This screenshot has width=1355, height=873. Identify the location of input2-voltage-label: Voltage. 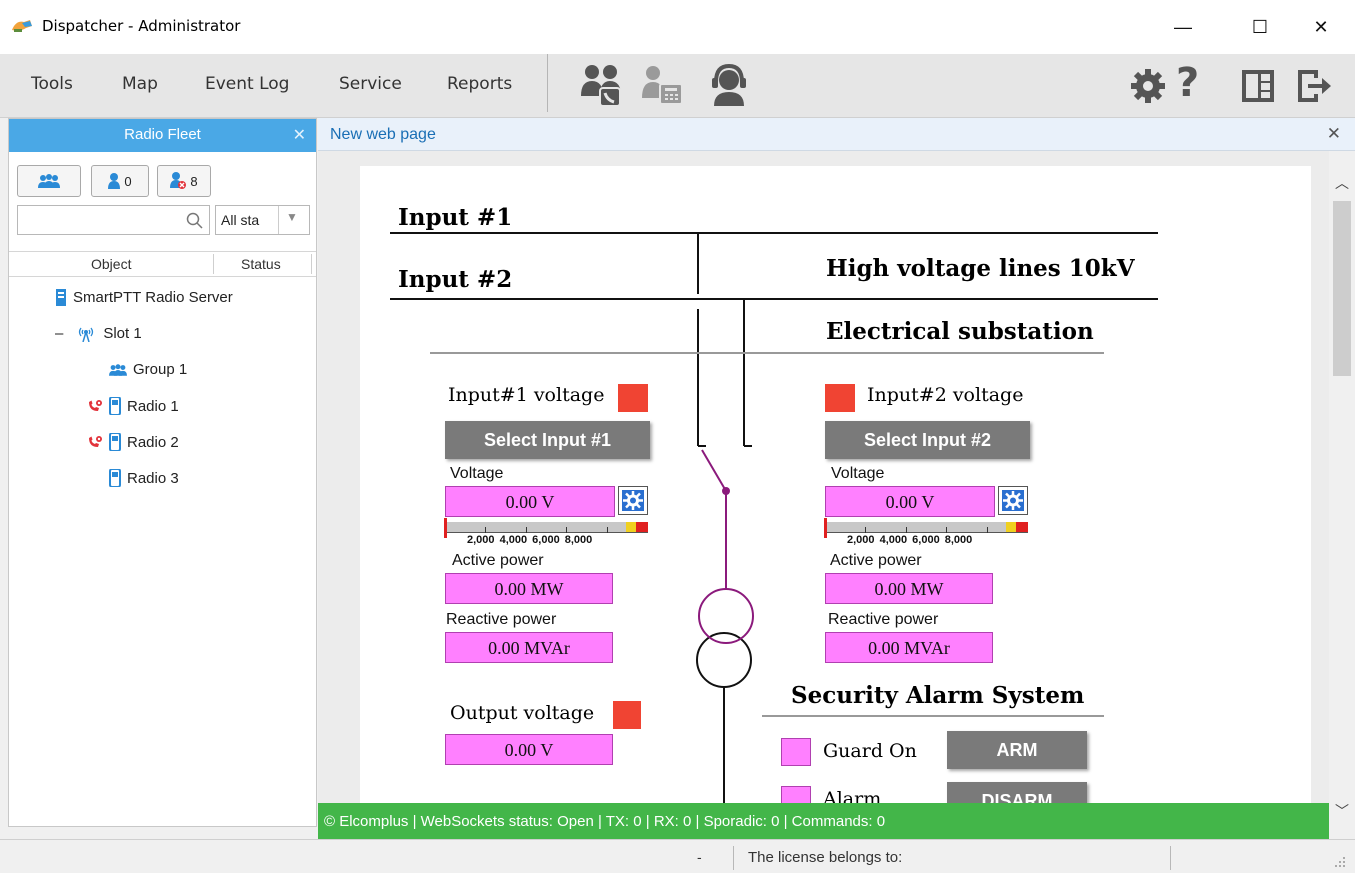
(858, 473).